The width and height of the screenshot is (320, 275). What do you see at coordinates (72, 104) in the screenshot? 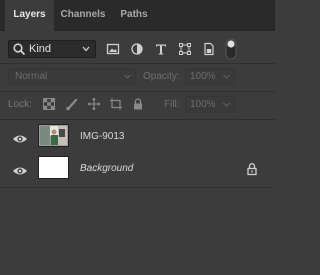
I see `lock-image-pixels-icon` at bounding box center [72, 104].